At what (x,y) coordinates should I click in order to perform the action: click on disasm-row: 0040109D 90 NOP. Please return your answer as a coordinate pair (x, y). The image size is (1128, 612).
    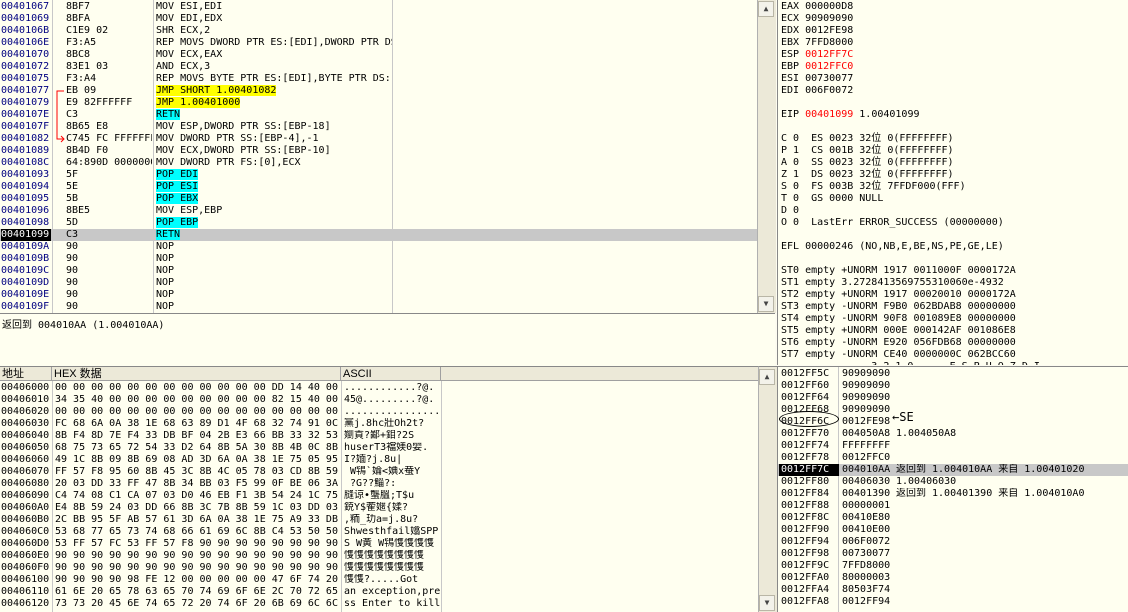
    Looking at the image, I should click on (378, 283).